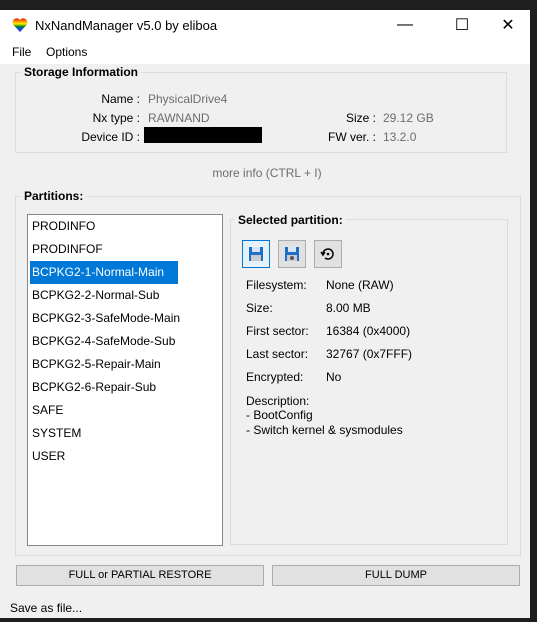 This screenshot has width=537, height=622. Describe the element at coordinates (290, 220) in the screenshot. I see `selected-partition-title: Selected partition:` at that location.